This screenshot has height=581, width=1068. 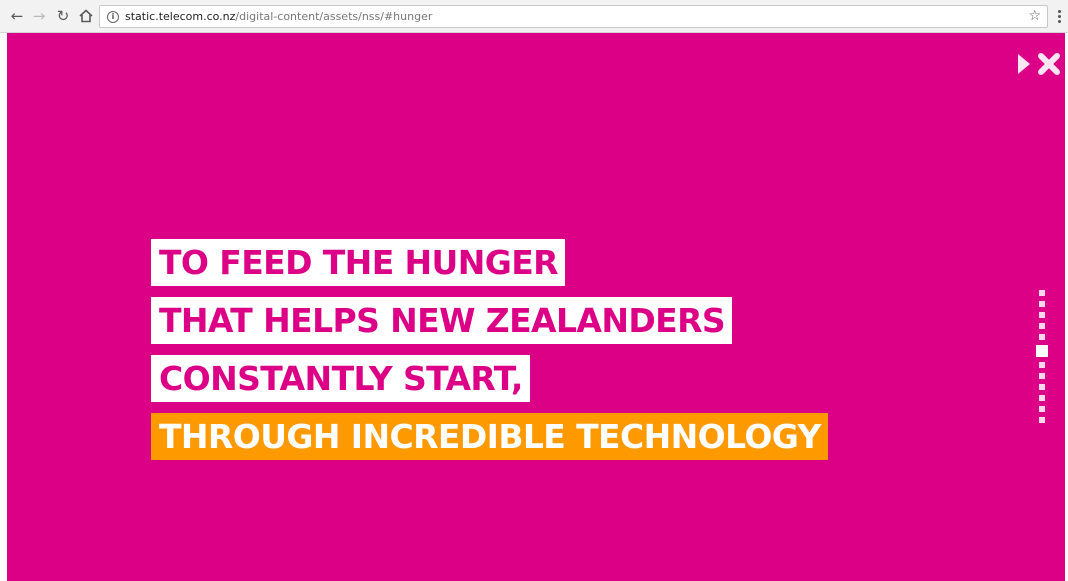 I want to click on forward-button: →, so click(x=39, y=16).